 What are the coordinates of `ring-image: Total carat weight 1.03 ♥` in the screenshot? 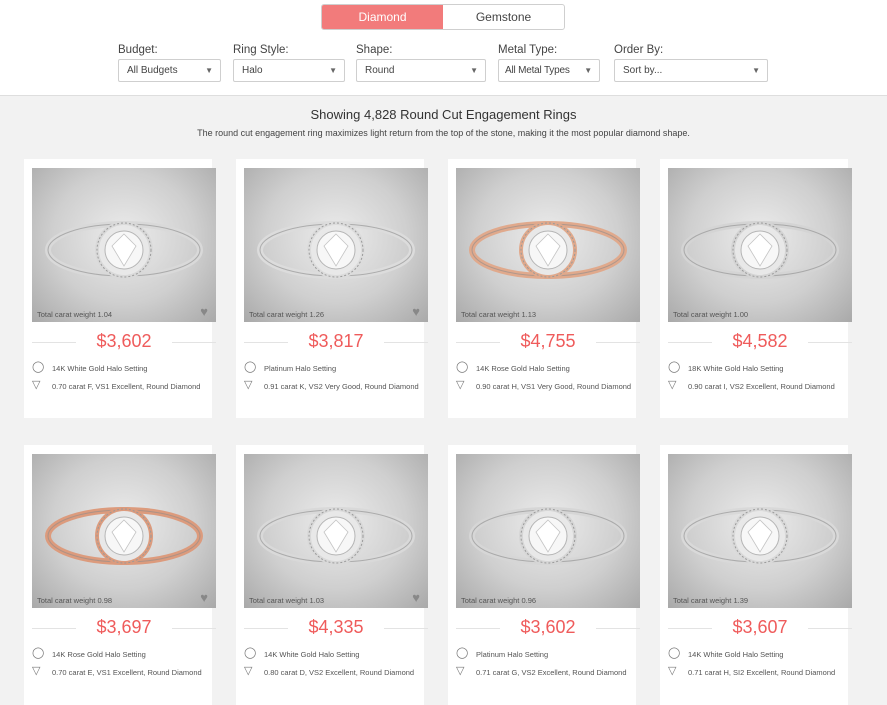 It's located at (336, 531).